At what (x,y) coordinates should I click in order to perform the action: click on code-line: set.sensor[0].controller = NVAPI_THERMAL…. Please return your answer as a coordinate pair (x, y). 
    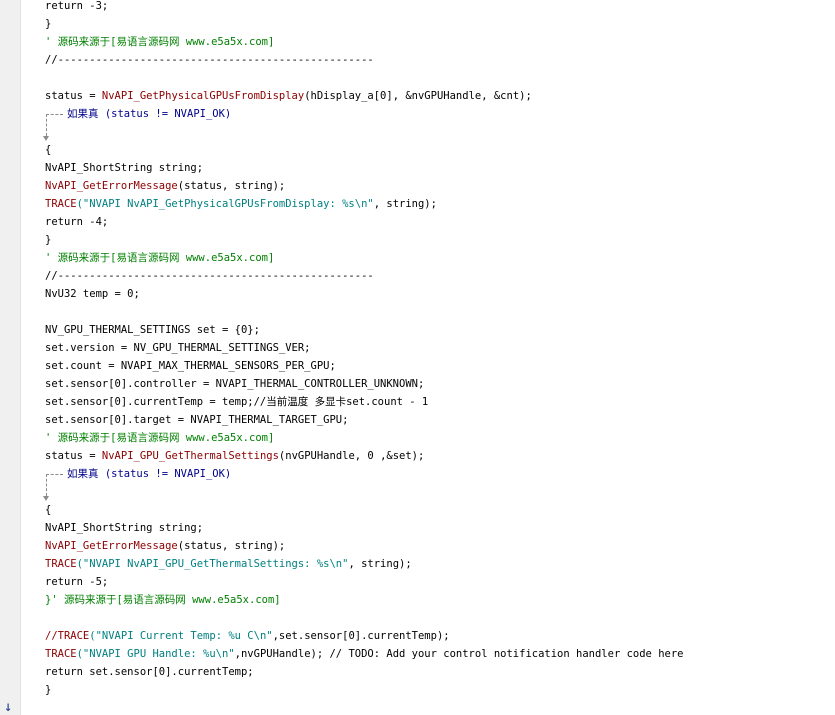
    Looking at the image, I should click on (234, 384).